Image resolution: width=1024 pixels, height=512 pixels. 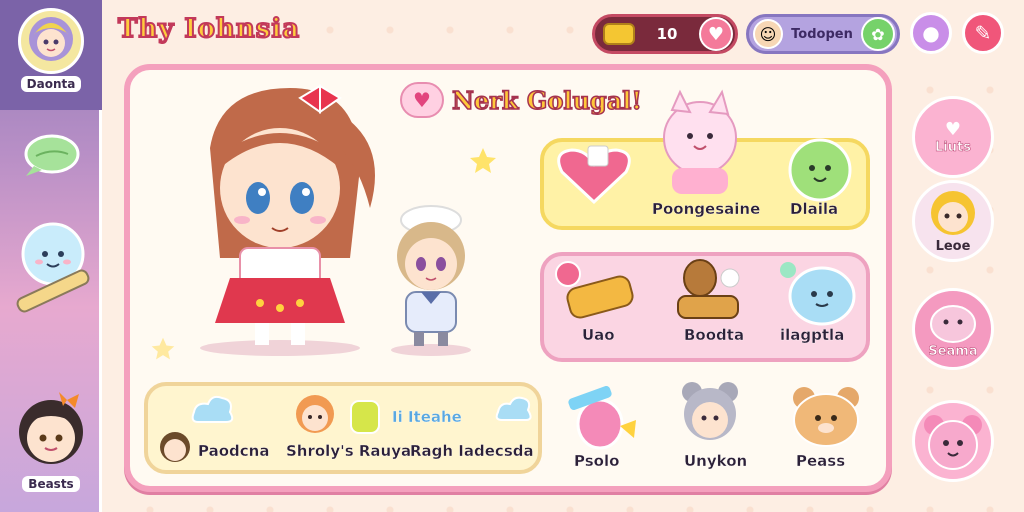 What do you see at coordinates (878, 34) in the screenshot?
I see `clover-button: ✿` at bounding box center [878, 34].